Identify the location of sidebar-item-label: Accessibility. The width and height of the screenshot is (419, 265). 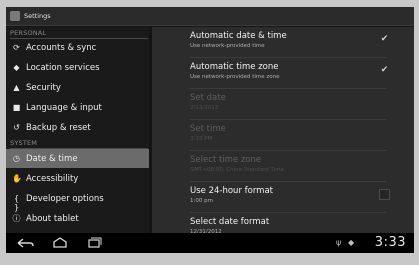
(52, 178).